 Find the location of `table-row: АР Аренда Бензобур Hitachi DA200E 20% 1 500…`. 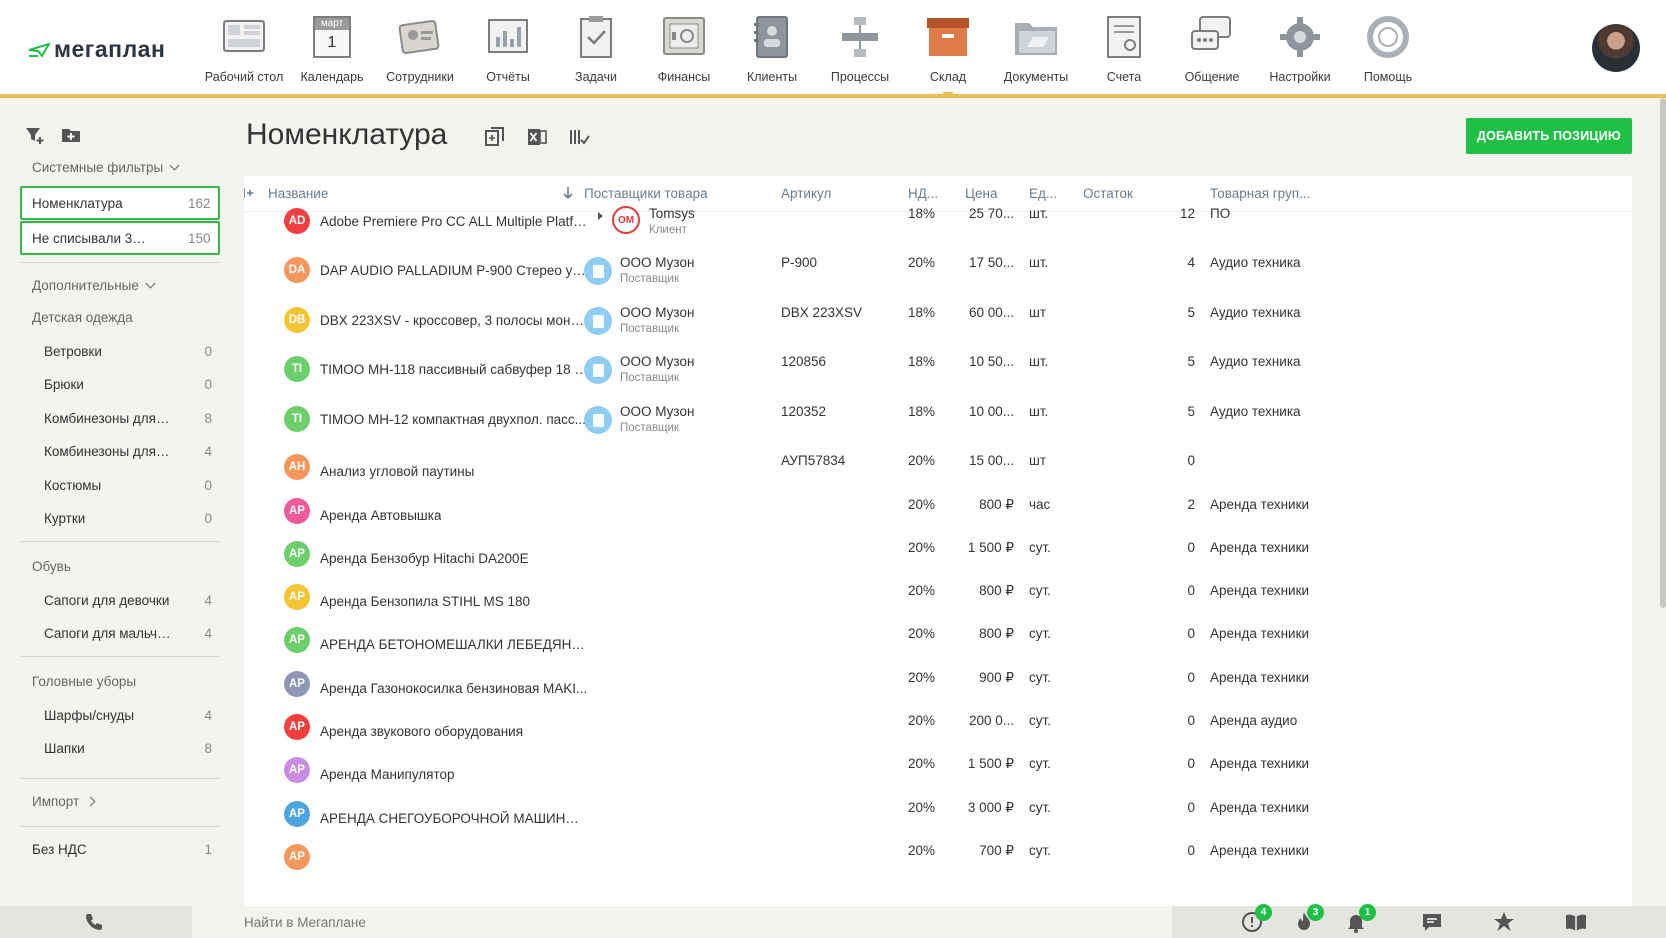

table-row: АР Аренда Бензобур Hitachi DA200E 20% 1 500… is located at coordinates (938, 562).